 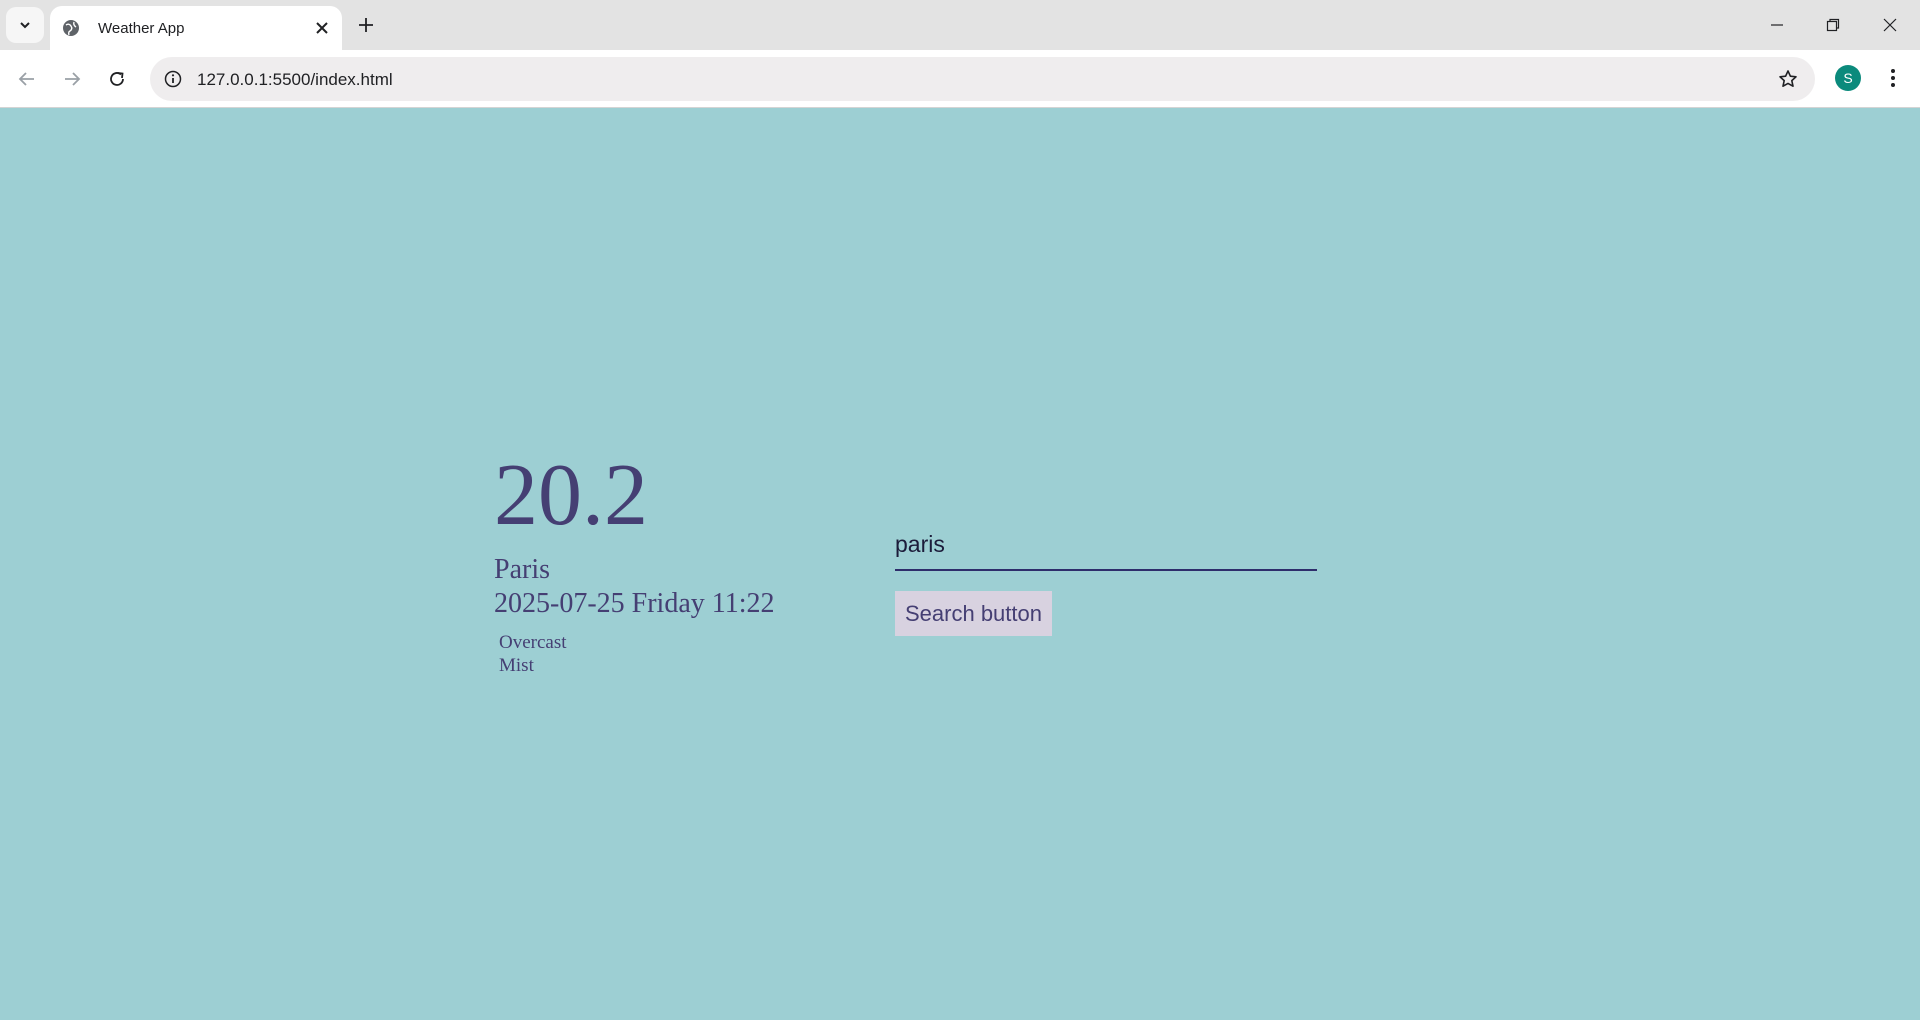 What do you see at coordinates (1777, 25) in the screenshot?
I see `minimize-icon` at bounding box center [1777, 25].